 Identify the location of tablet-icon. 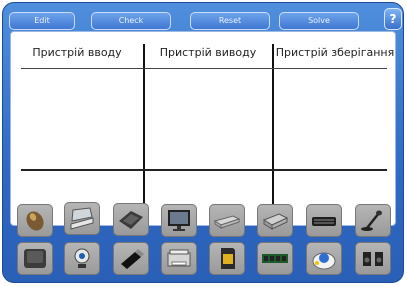
(131, 220).